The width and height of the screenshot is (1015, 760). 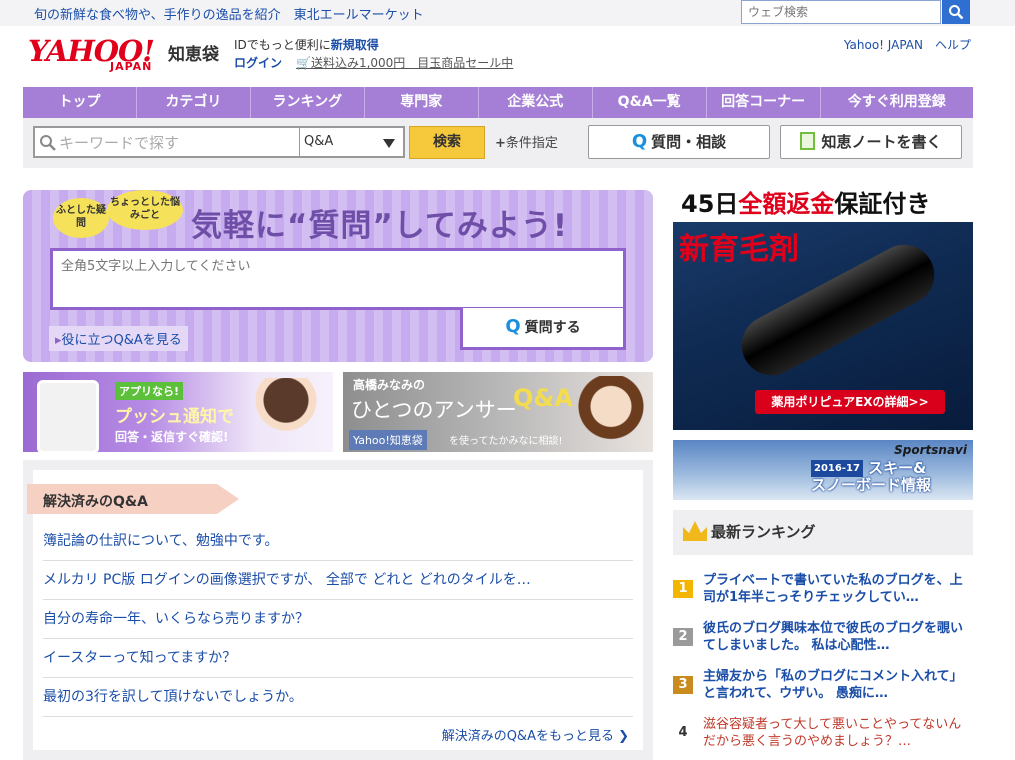 What do you see at coordinates (897, 102) in the screenshot?
I see `nav-register: 今すぐ利用登録` at bounding box center [897, 102].